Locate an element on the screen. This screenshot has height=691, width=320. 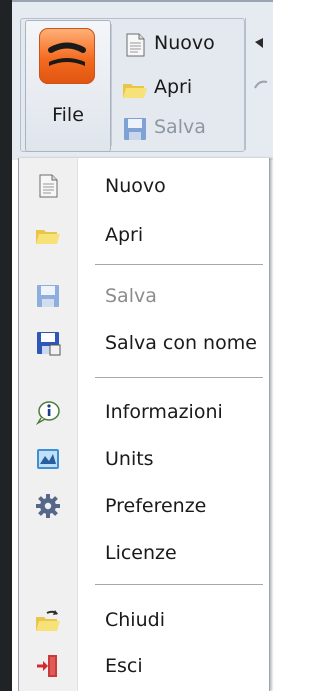
ribbon-top-border is located at coordinates (136, 1).